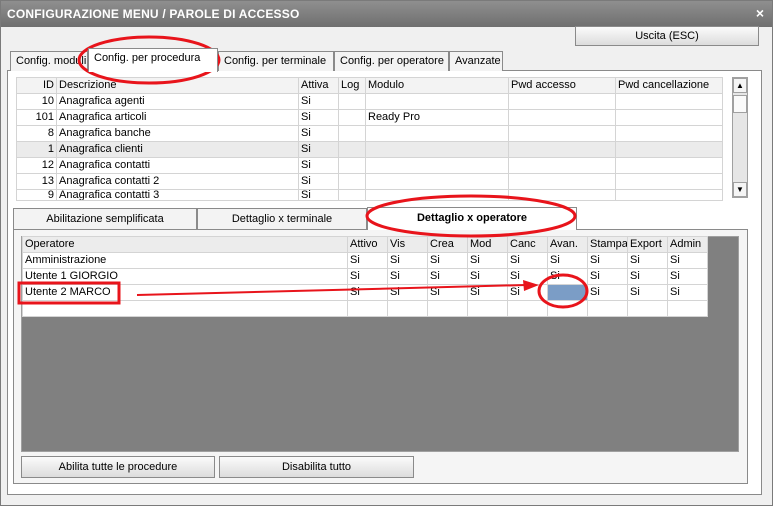 This screenshot has width=773, height=507. I want to click on cell-id: 8, so click(36, 133).